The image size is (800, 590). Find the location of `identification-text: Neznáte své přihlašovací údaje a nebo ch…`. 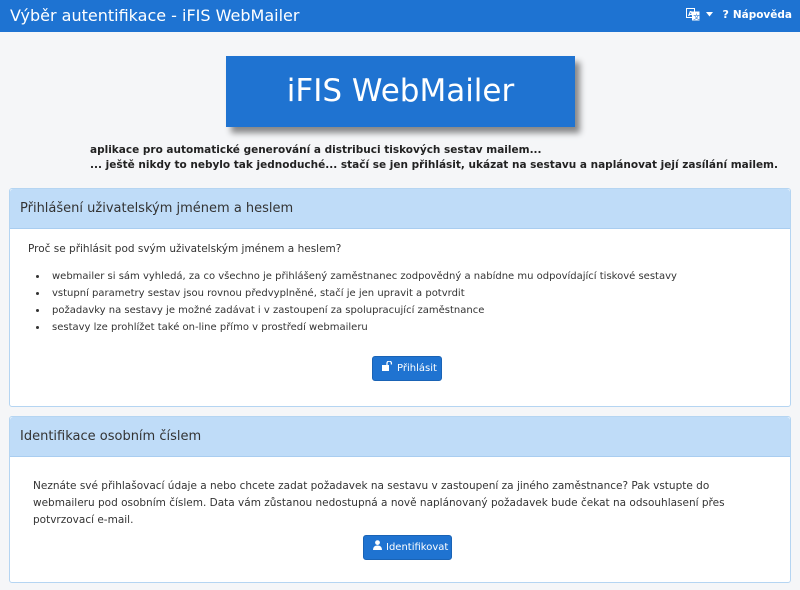

identification-text: Neznáte své přihlašovací údaje a nebo ch… is located at coordinates (379, 503).